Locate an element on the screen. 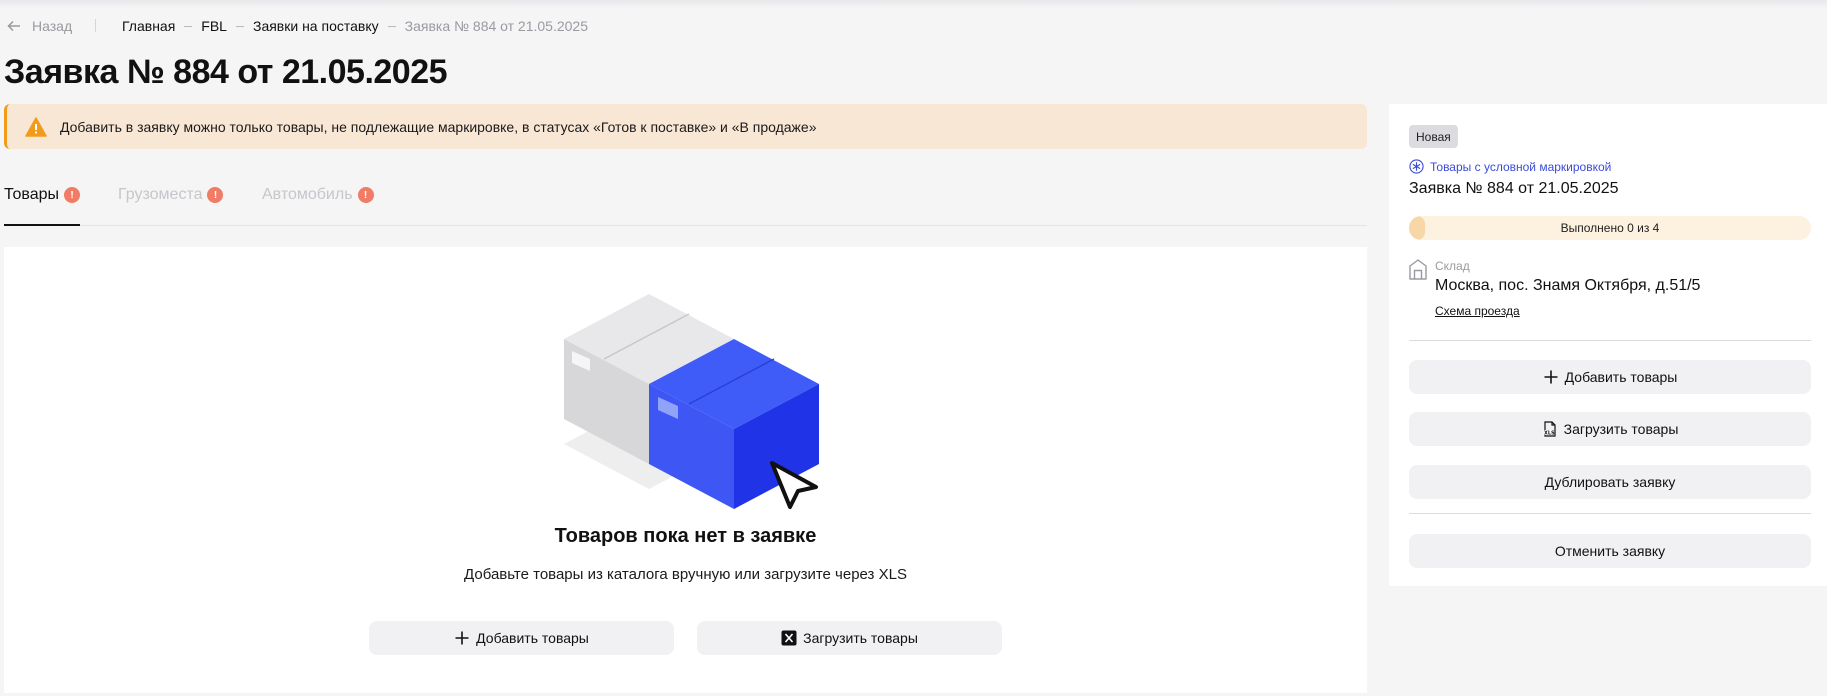  tab-products: Товары ! is located at coordinates (42, 195).